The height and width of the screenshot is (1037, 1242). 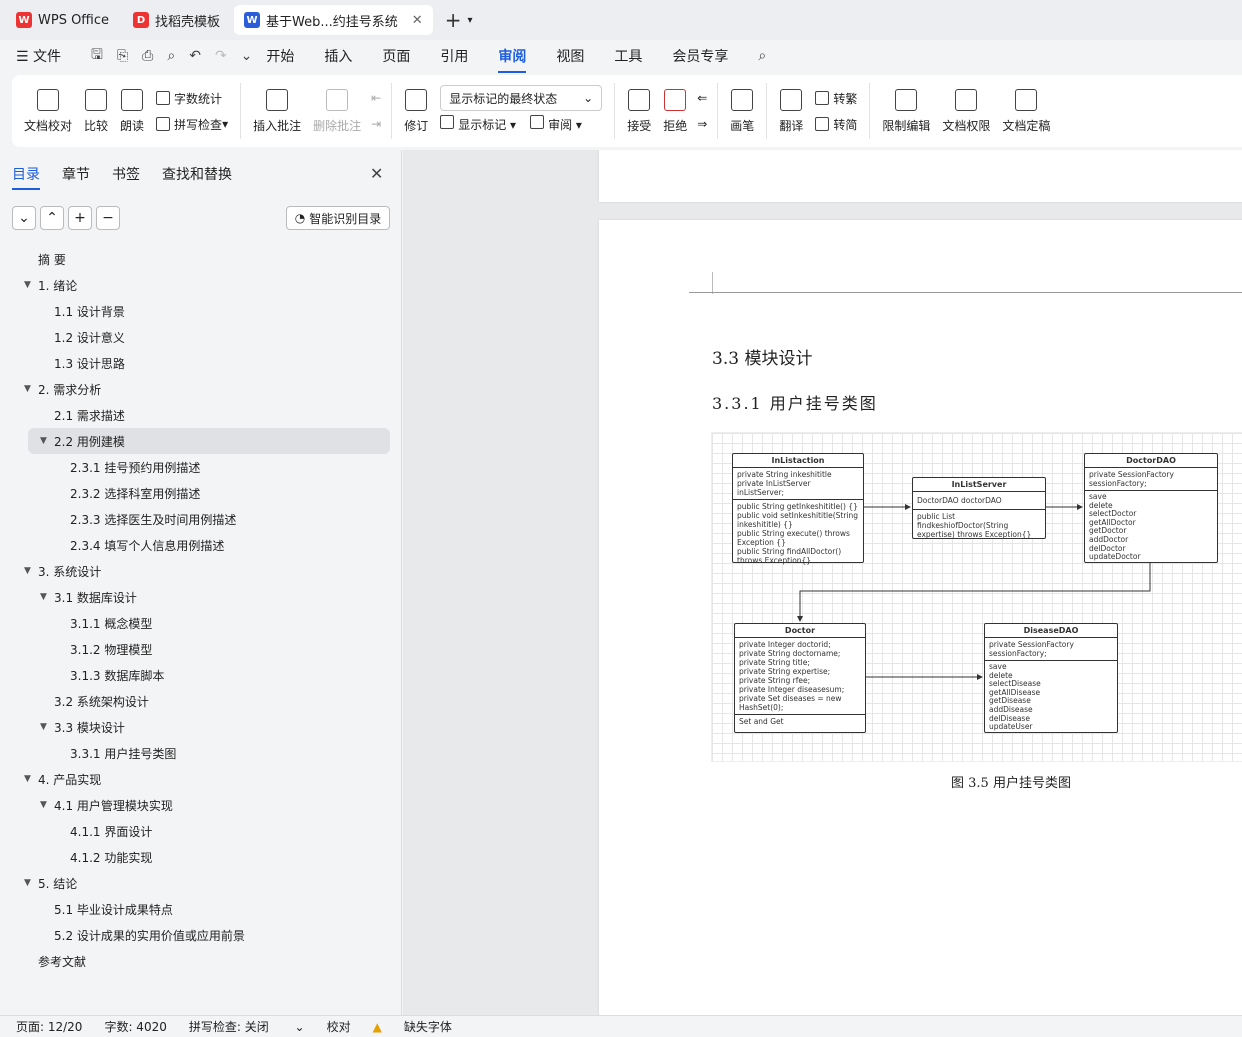 I want to click on toc-item: 3.1.3 数据库脚本, so click(x=201, y=675).